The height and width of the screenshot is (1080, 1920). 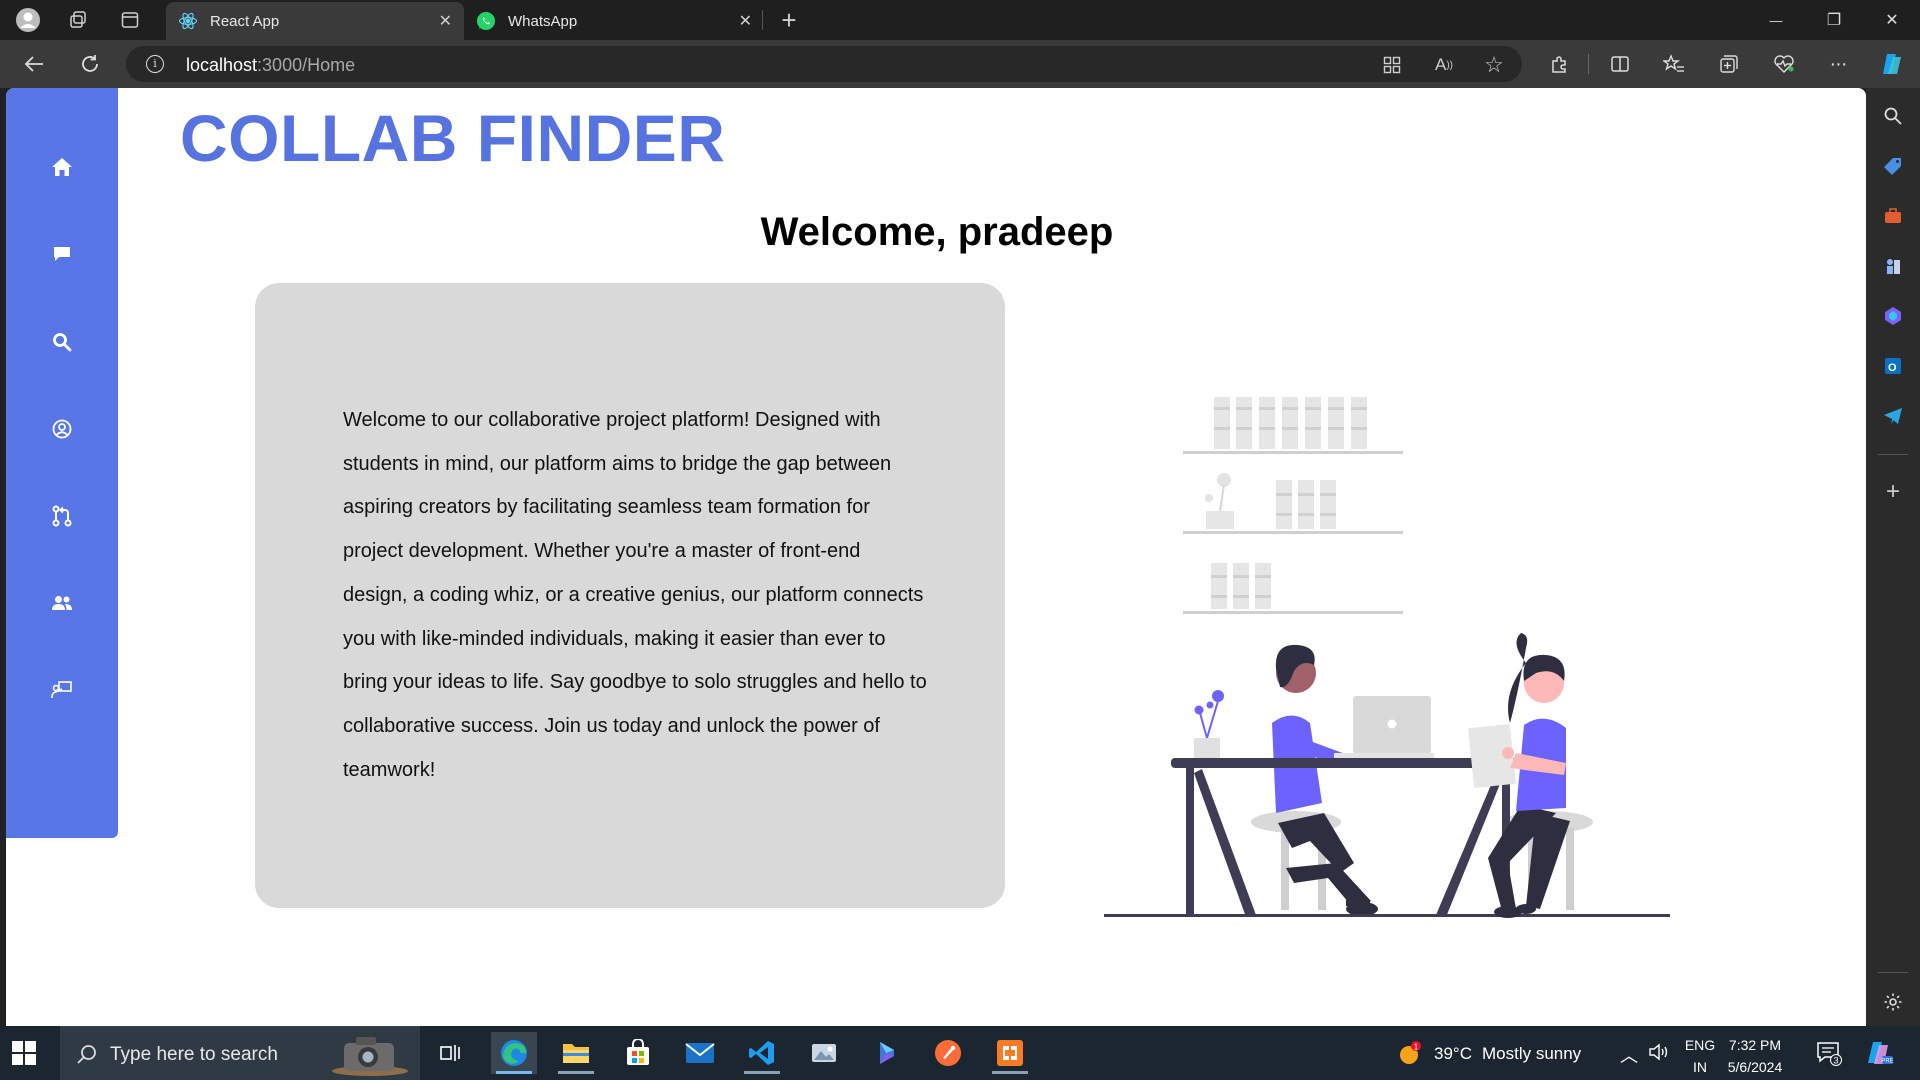 I want to click on refresh-button, so click(x=90, y=64).